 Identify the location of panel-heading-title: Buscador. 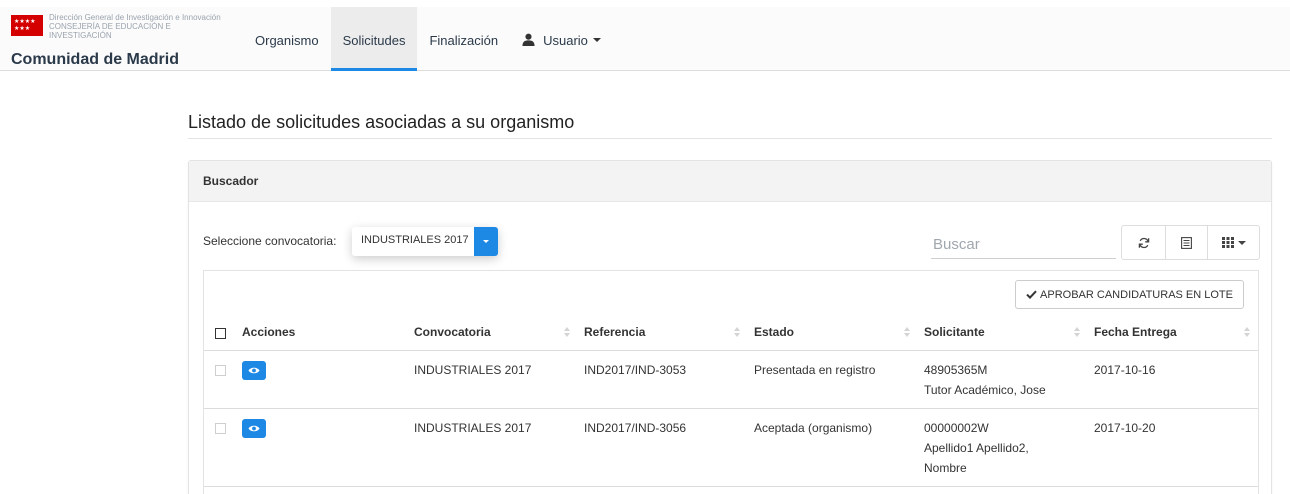
(231, 181).